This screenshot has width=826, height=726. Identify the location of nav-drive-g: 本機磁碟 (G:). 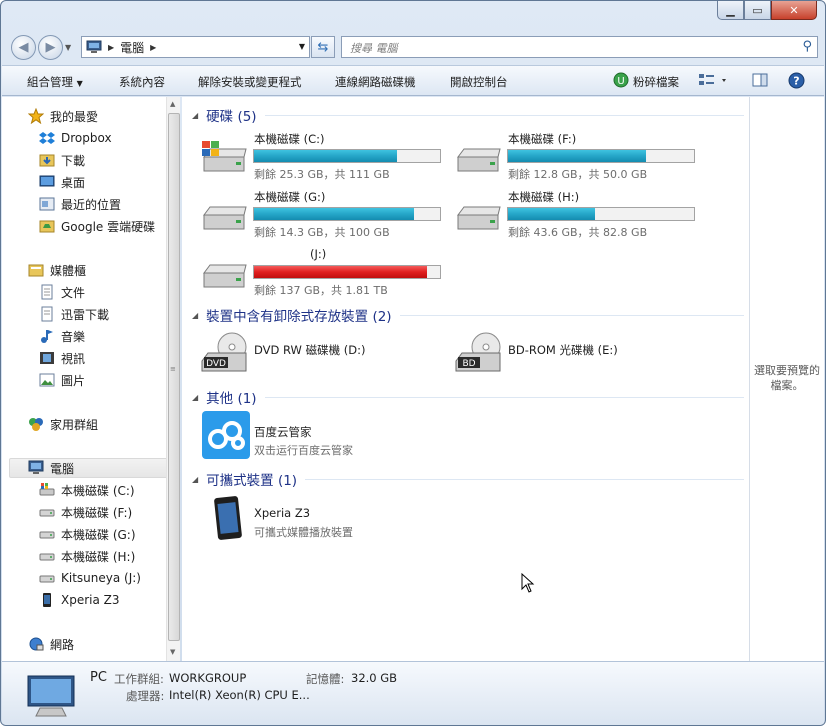
(87, 534).